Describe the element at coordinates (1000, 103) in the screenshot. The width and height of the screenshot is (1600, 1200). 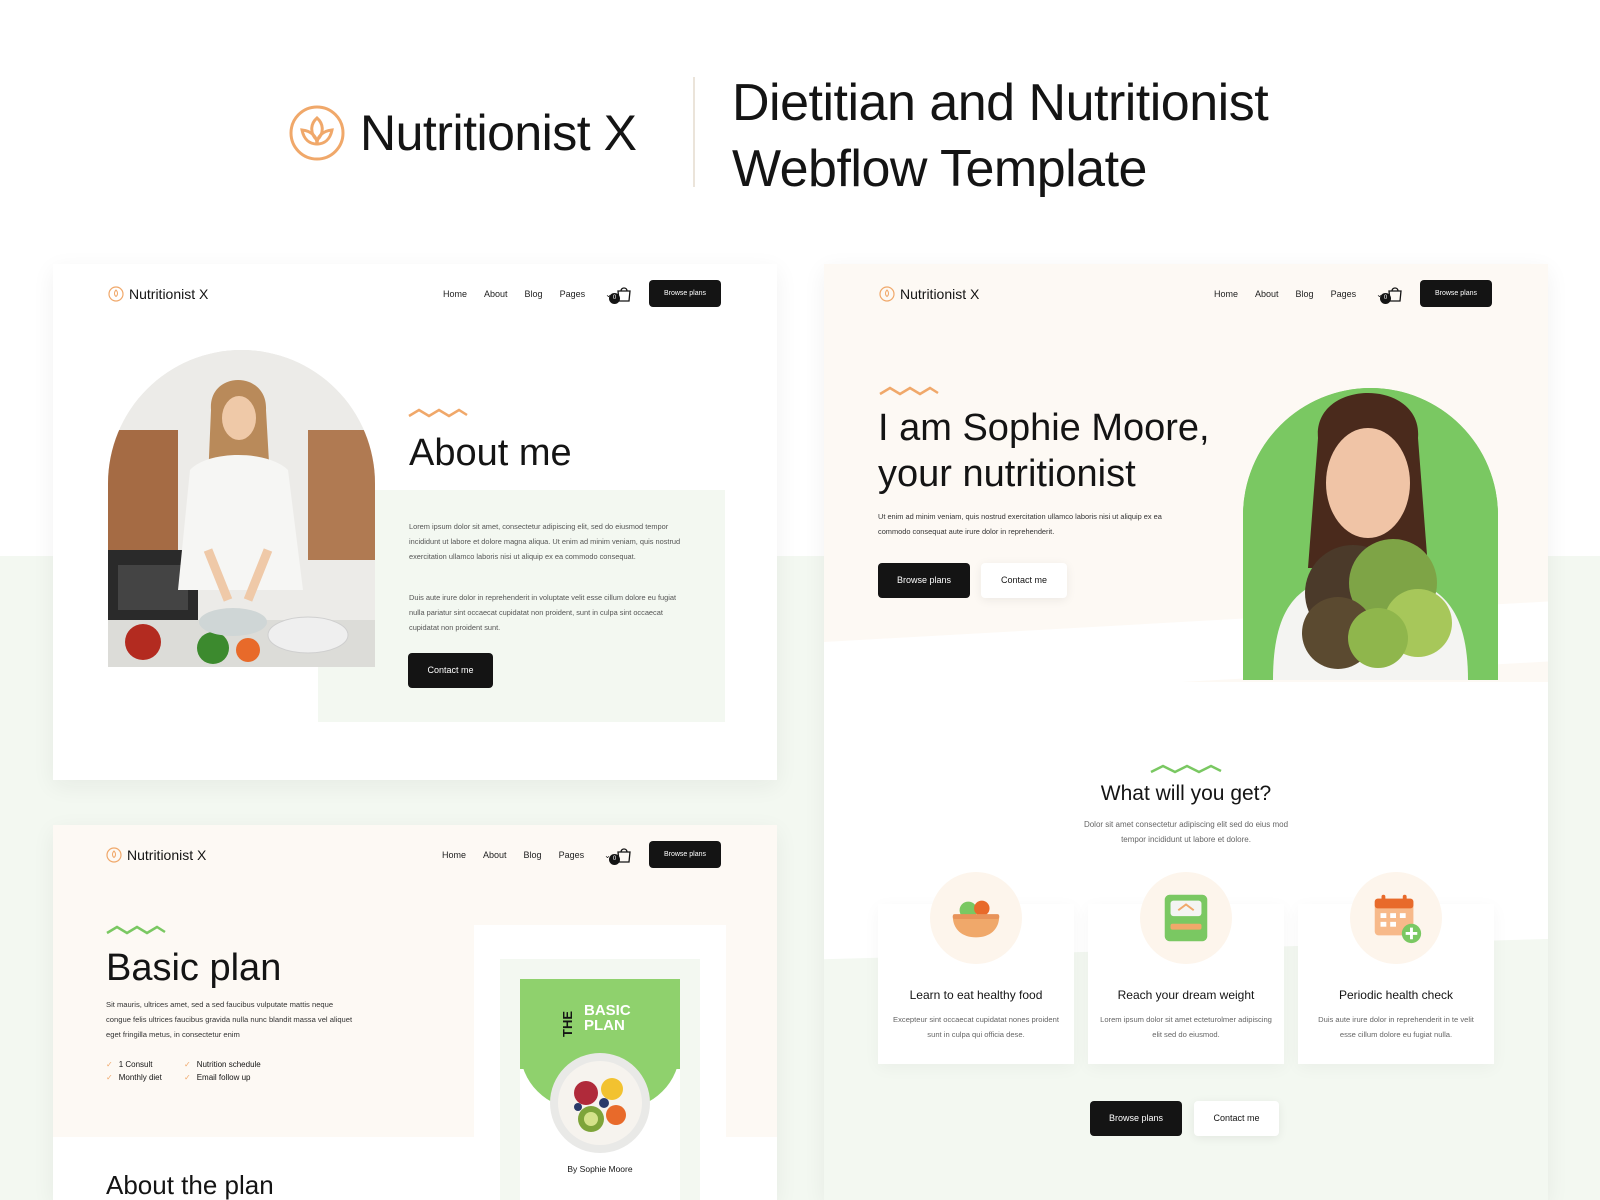
I see `hero-title-line1: Dietitian and Nutritionist` at that location.